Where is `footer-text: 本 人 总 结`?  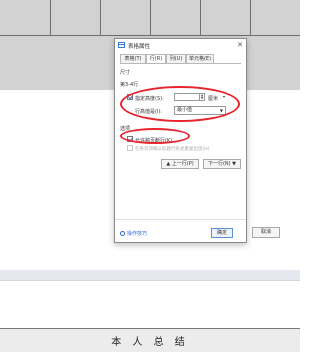 footer-text: 本 人 总 结 is located at coordinates (150, 342).